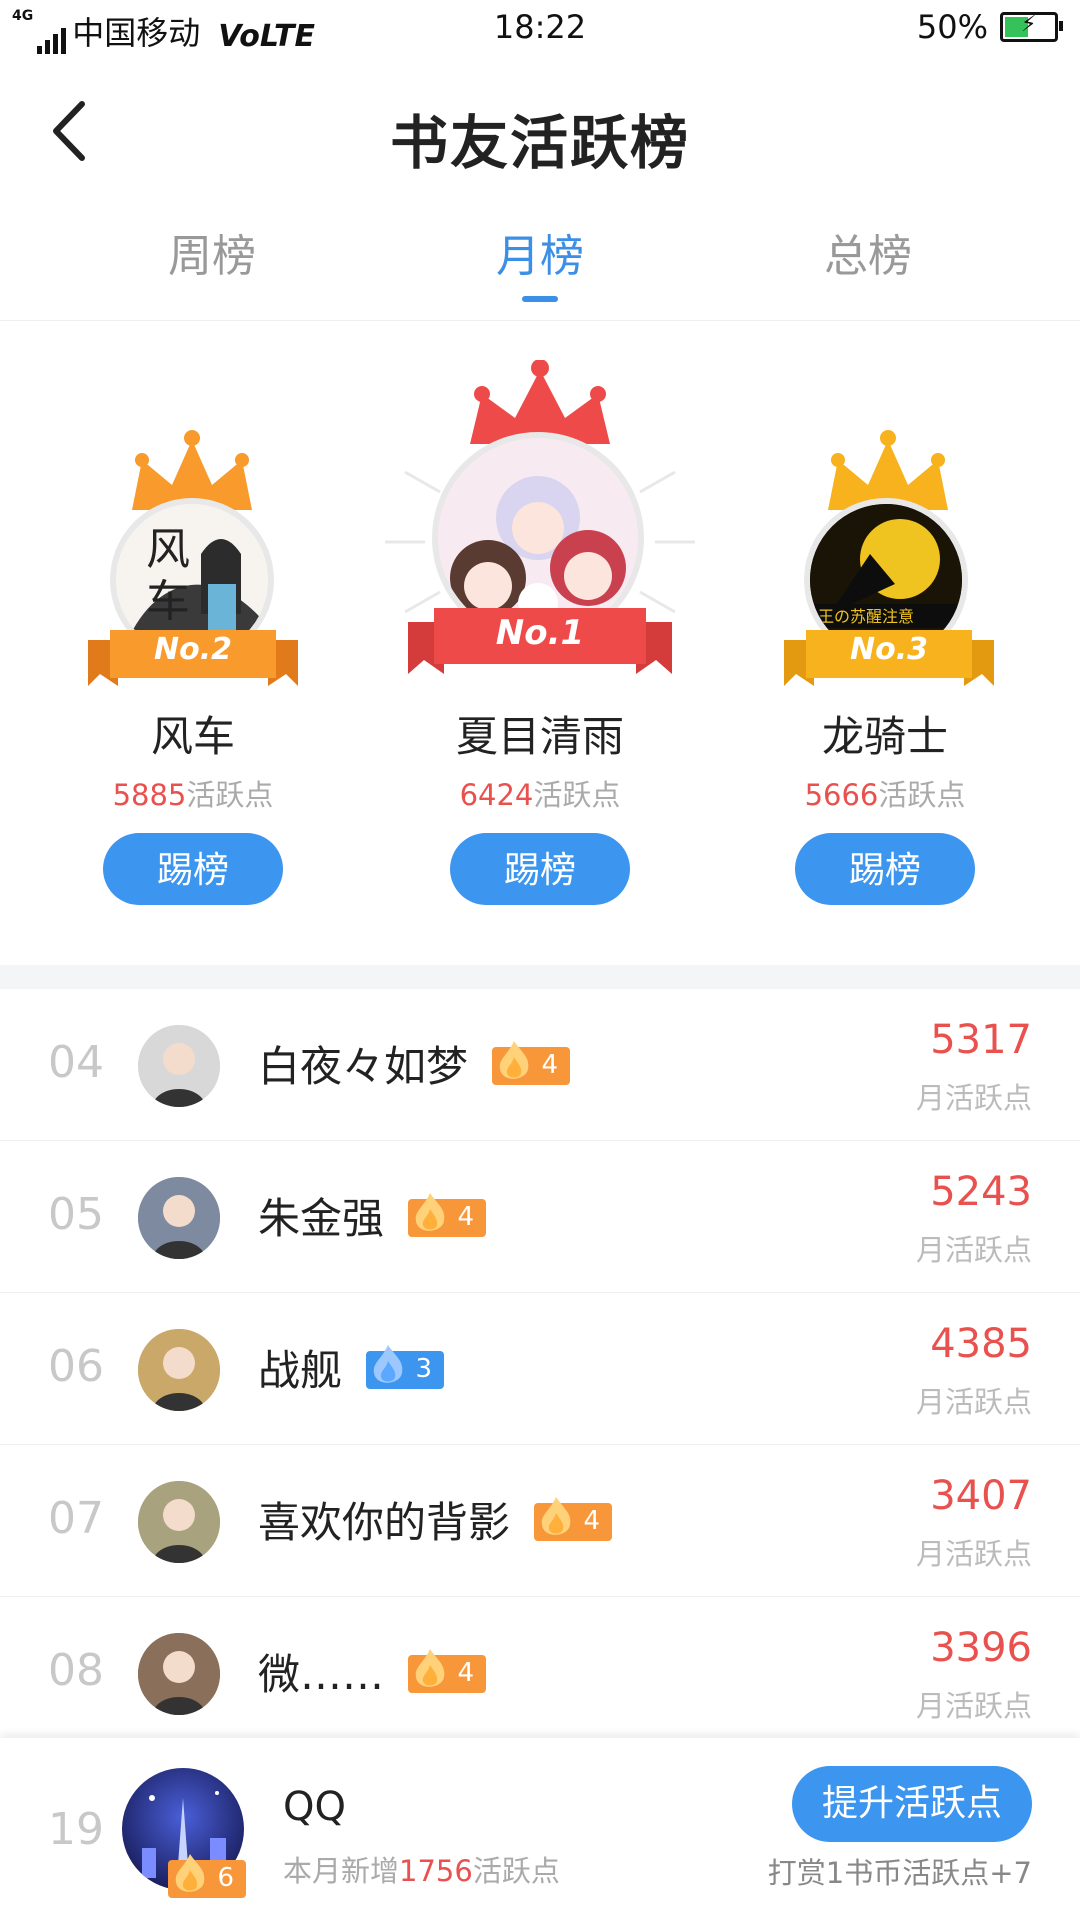 Image resolution: width=1080 pixels, height=1920 pixels. What do you see at coordinates (539, 143) in the screenshot?
I see `page-title: 书友活跃榜` at bounding box center [539, 143].